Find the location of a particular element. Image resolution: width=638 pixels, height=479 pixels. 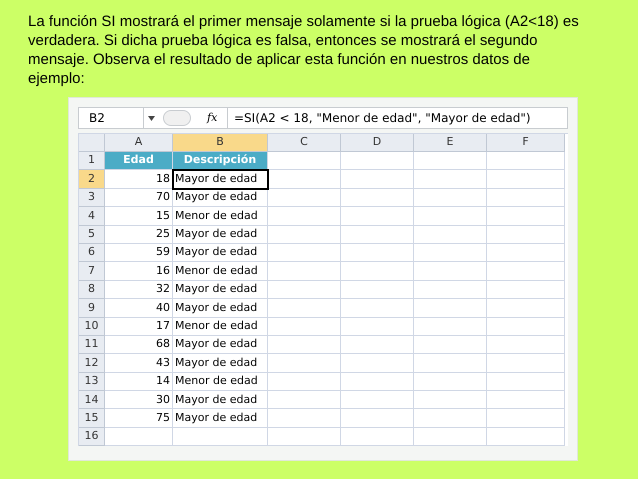

table-cell: 70 is located at coordinates (139, 198).